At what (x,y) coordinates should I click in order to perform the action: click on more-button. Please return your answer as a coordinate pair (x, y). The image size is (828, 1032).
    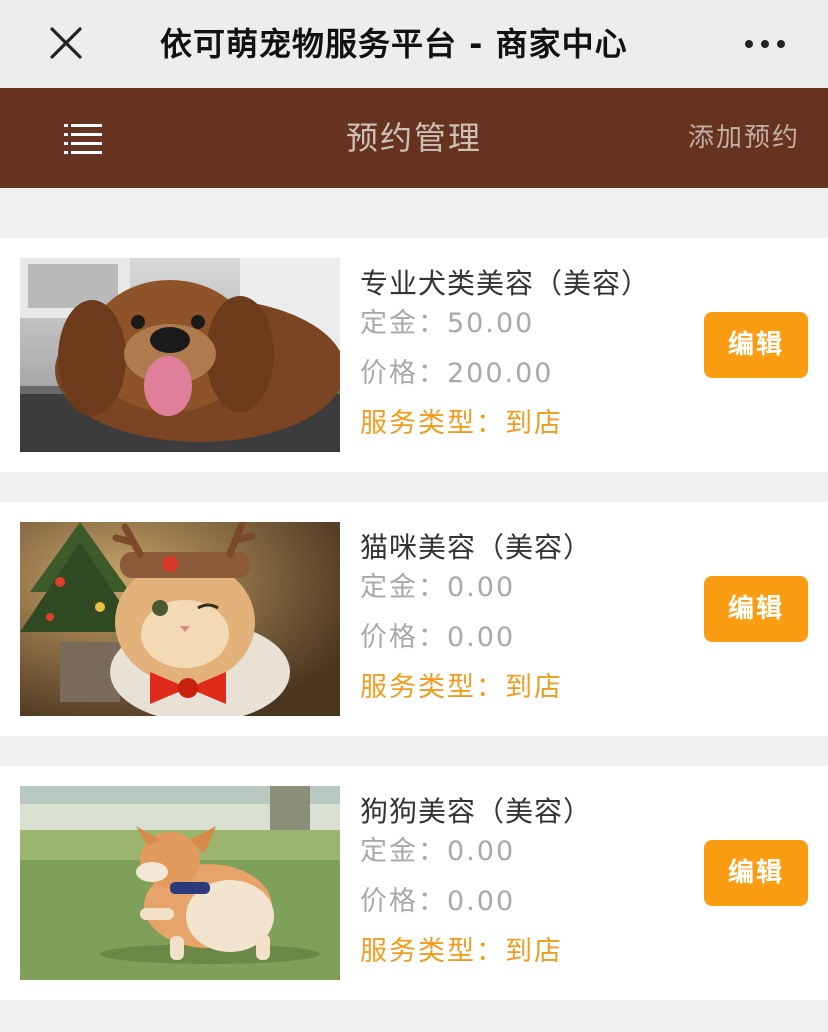
    Looking at the image, I should click on (765, 44).